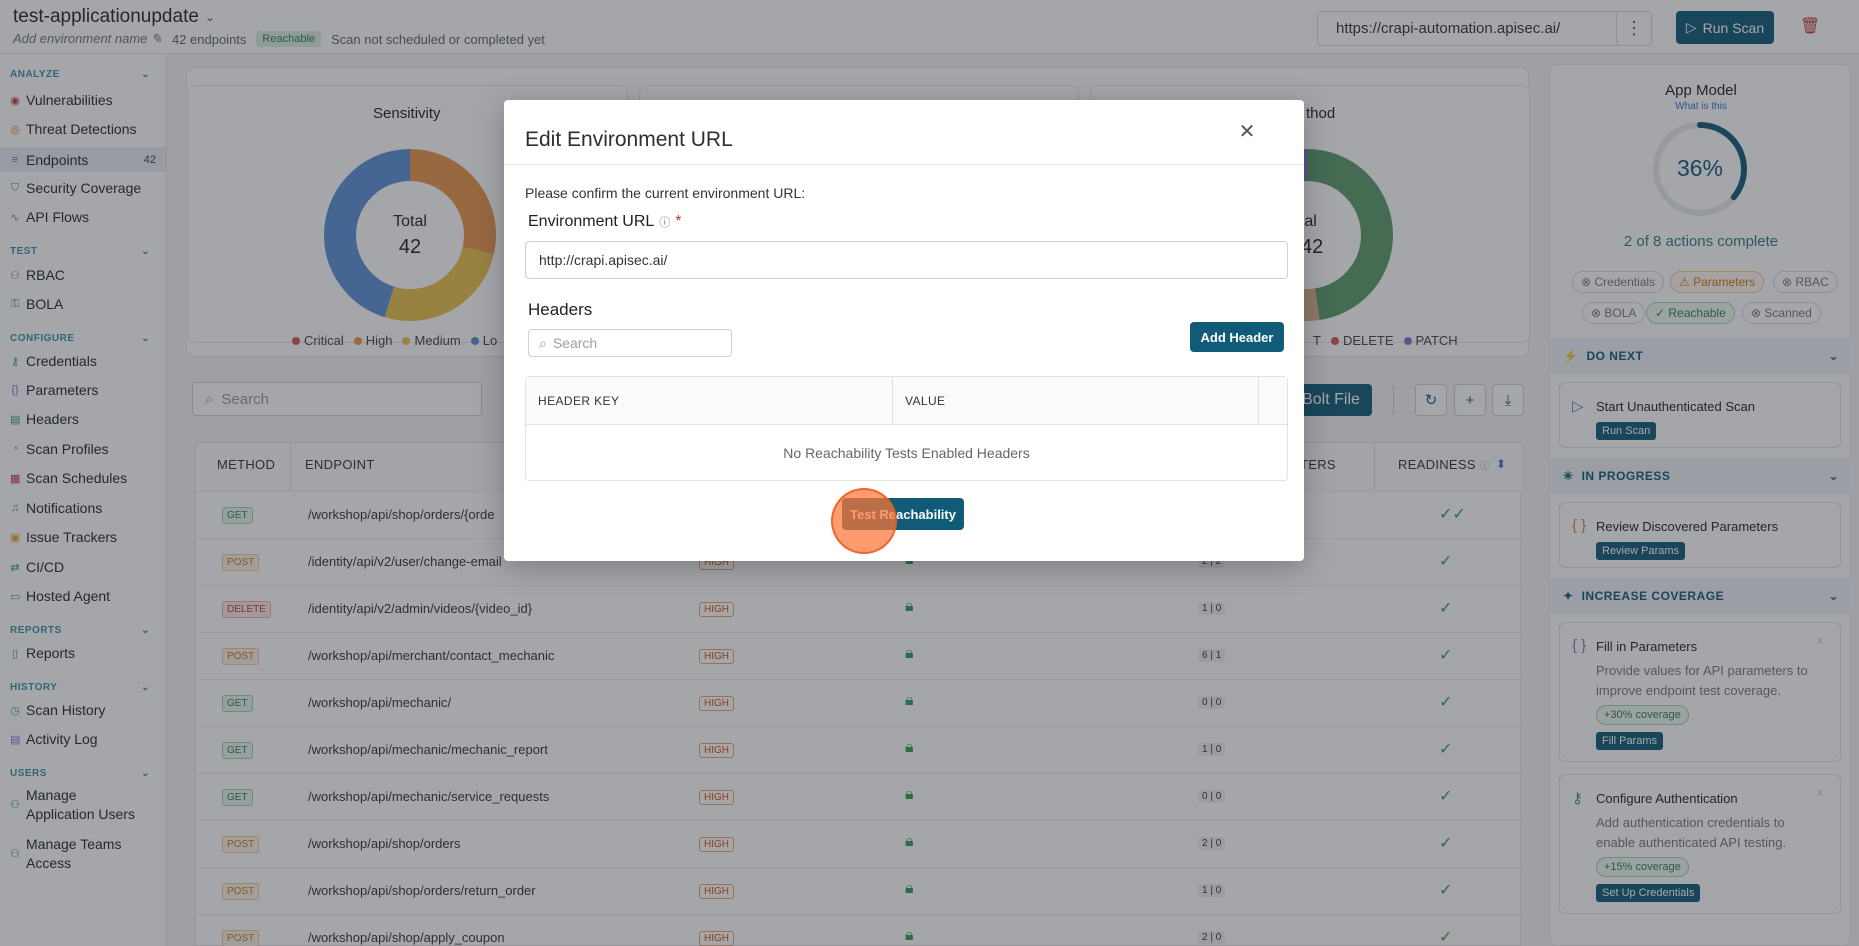  I want to click on col-value: VALUE, so click(1076, 401).